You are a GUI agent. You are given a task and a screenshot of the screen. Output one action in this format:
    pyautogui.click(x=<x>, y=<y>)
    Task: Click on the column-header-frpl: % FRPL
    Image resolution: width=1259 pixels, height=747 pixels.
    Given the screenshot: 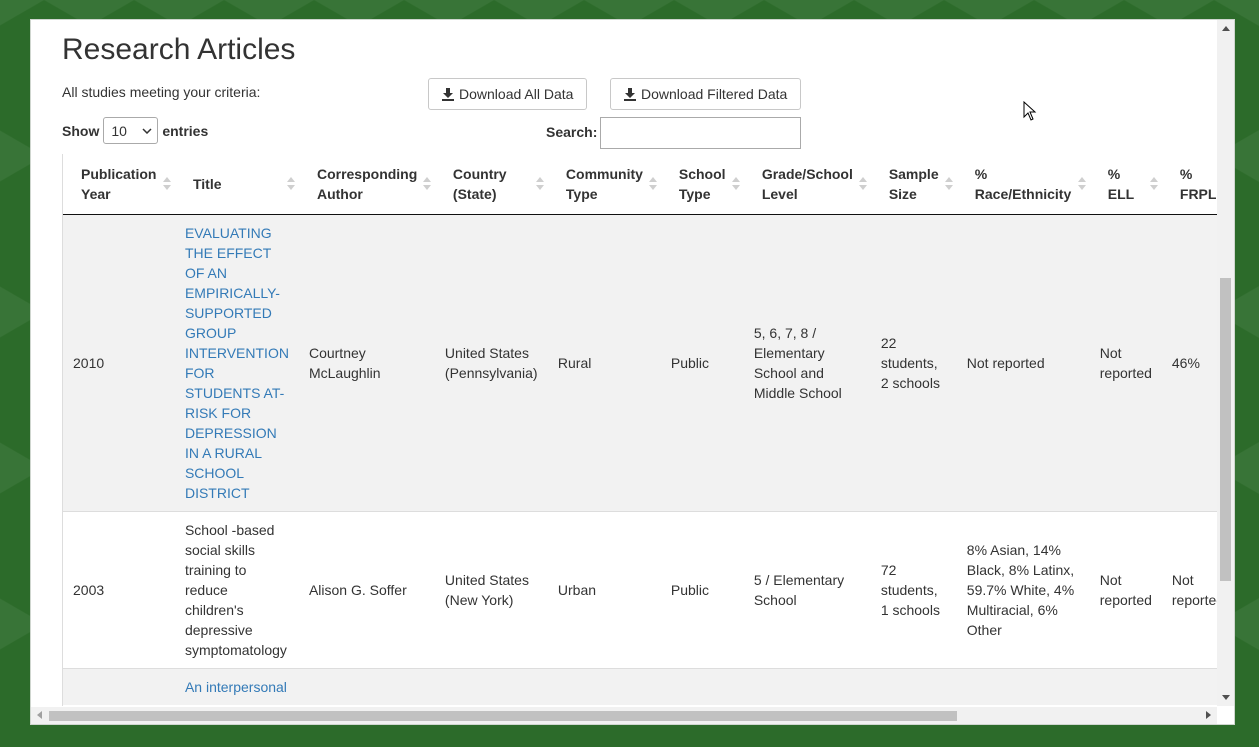 What is the action you would take?
    pyautogui.click(x=1189, y=184)
    